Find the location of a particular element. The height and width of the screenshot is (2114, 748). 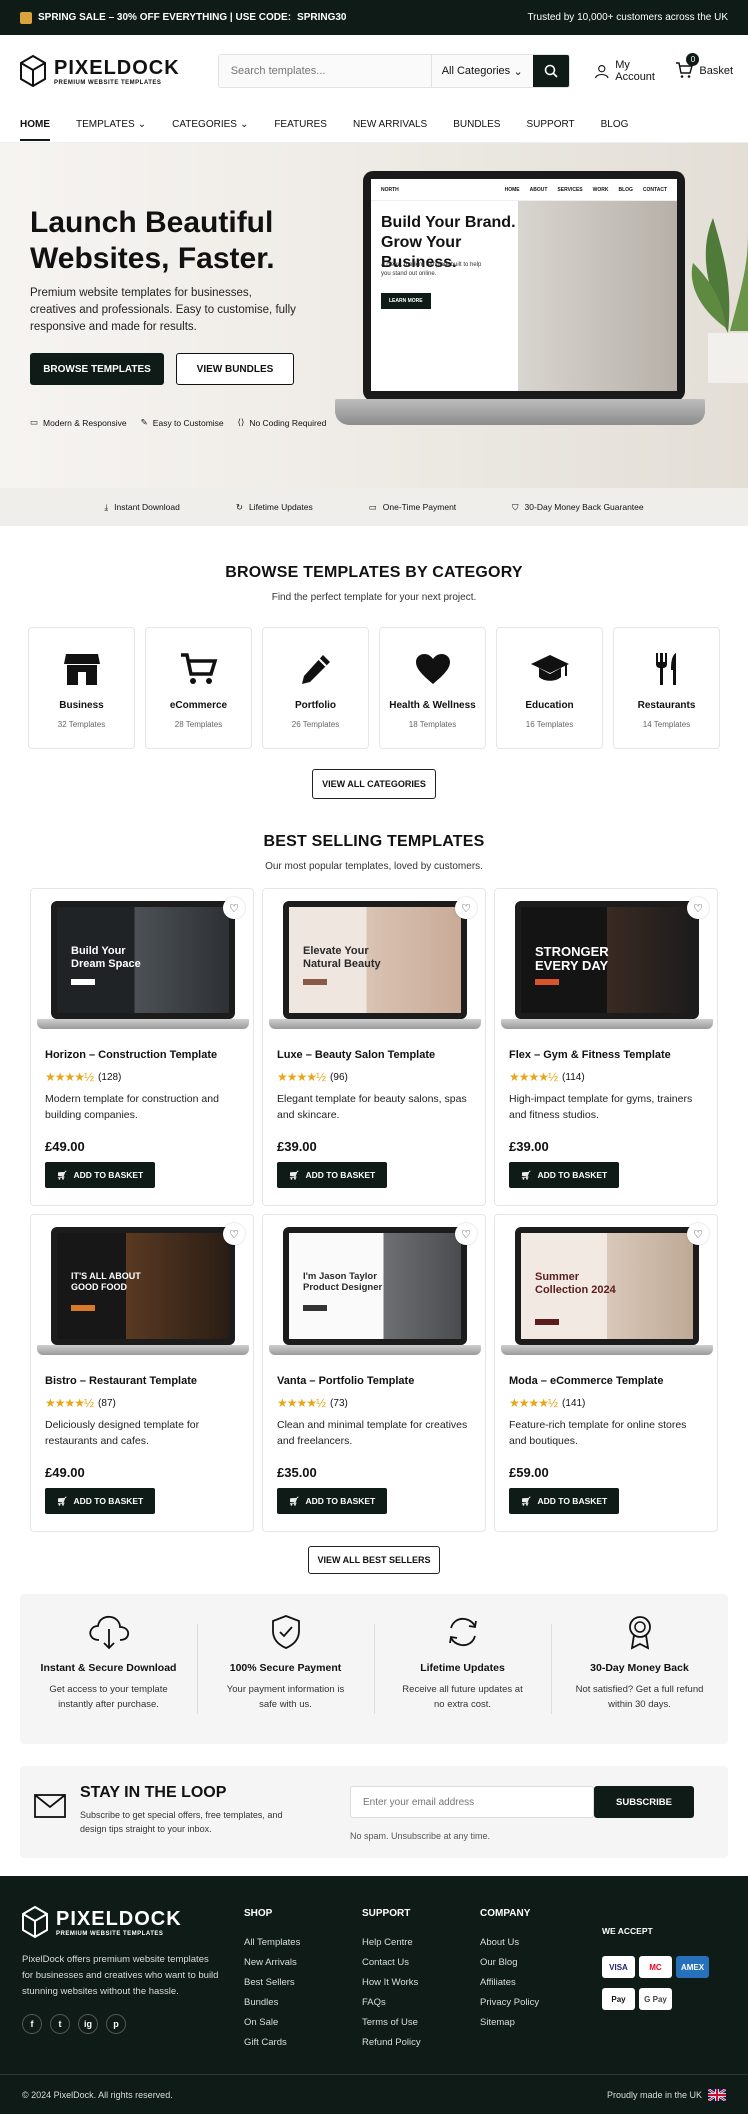

product-thumbnail: I'm Jason Taylor Product Designer is located at coordinates (375, 1292).